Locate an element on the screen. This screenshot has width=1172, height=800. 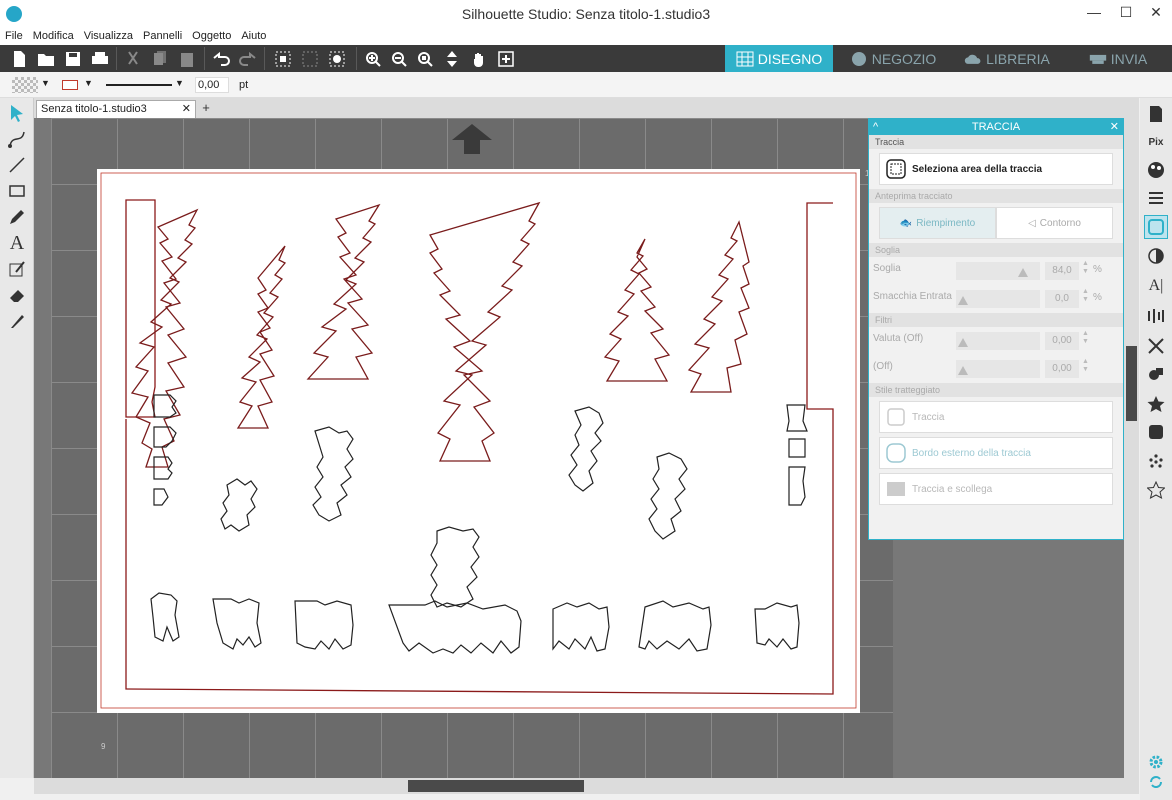
threshold-slider-knob is located at coordinates (1023, 272).